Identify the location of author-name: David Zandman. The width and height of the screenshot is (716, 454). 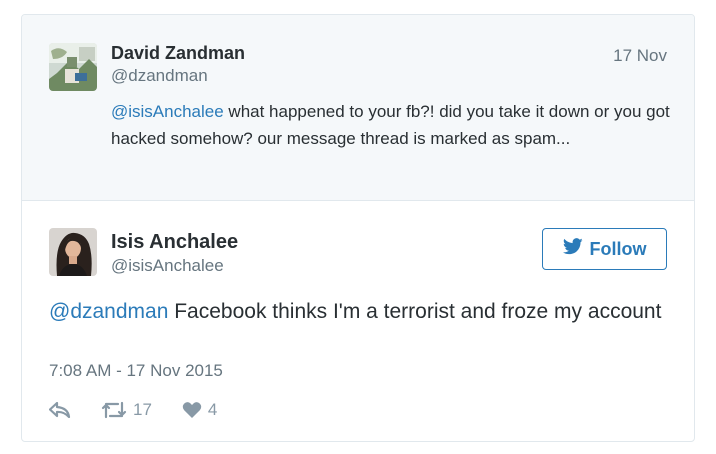
(178, 53).